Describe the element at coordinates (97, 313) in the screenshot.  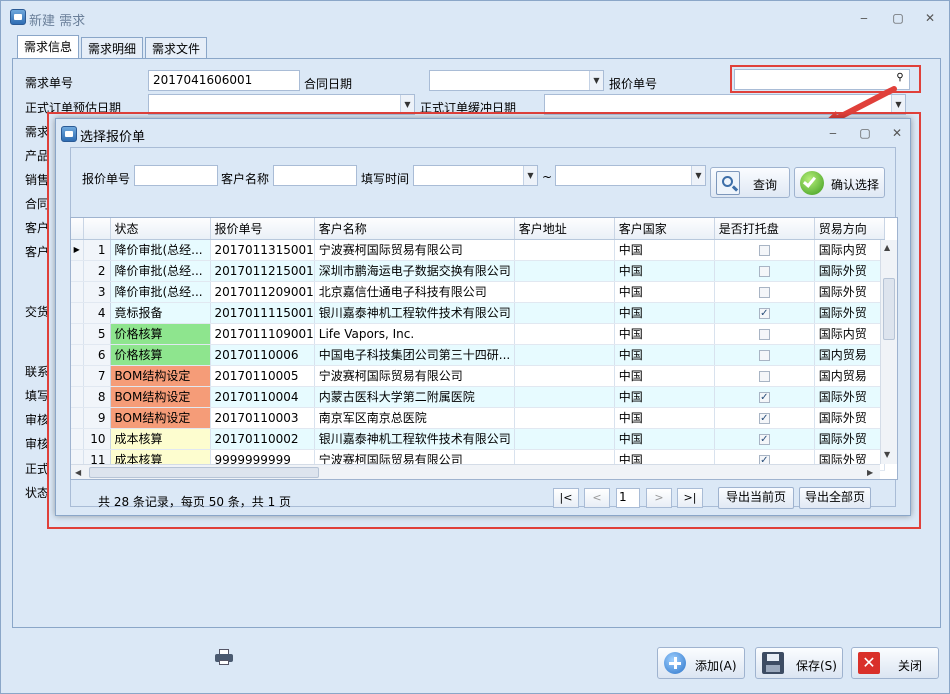
I see `row-number: 4` at that location.